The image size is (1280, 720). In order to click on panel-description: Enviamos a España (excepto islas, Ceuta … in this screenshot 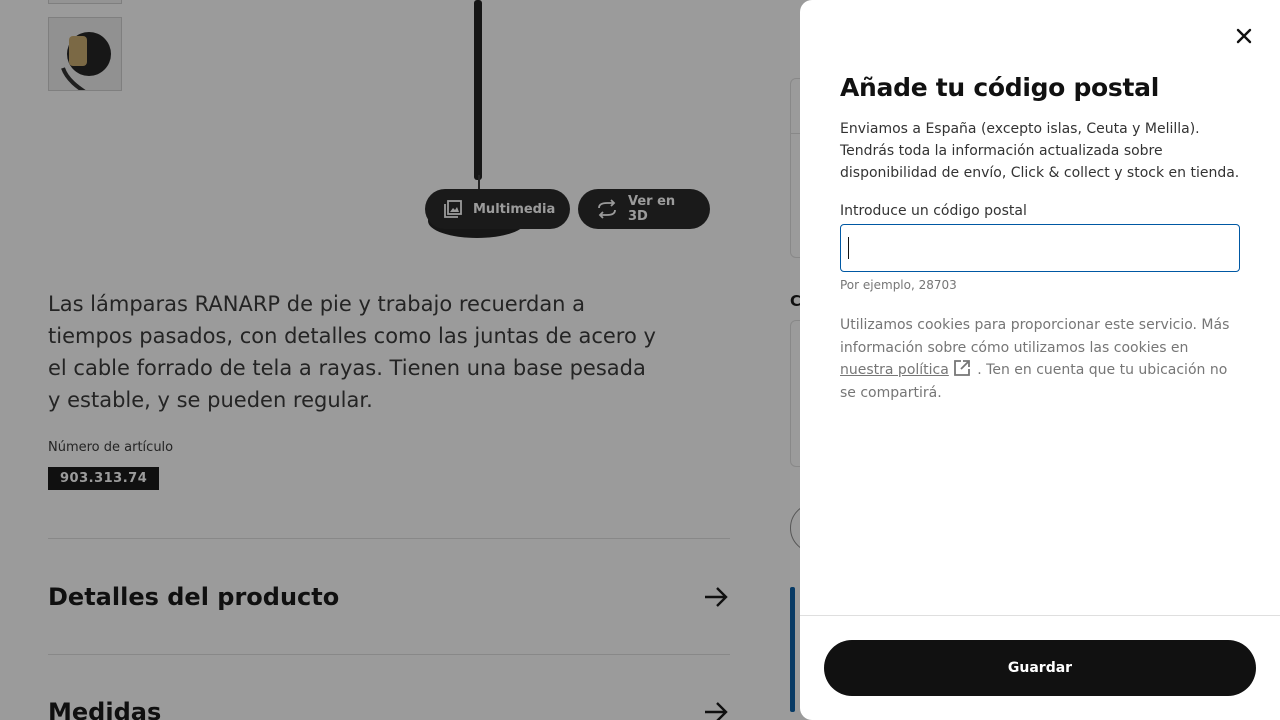, I will do `click(1040, 151)`.